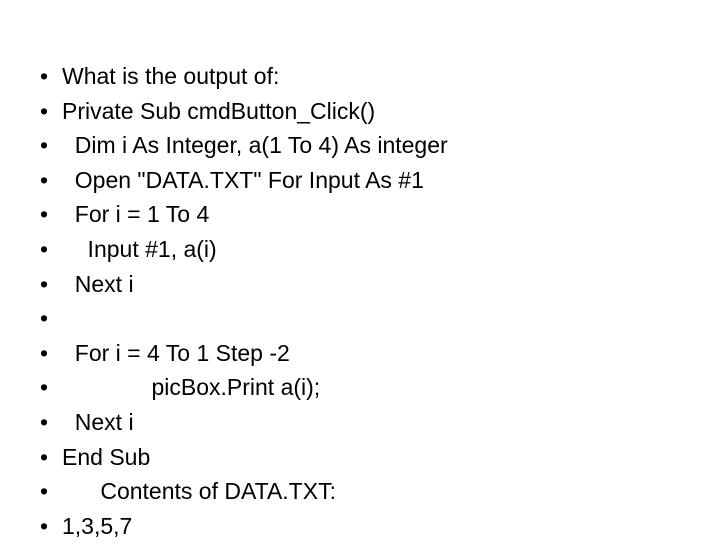 Image resolution: width=720 pixels, height=546 pixels. What do you see at coordinates (375, 529) in the screenshot?
I see `bullet-list-item: • 1,3,5,7` at bounding box center [375, 529].